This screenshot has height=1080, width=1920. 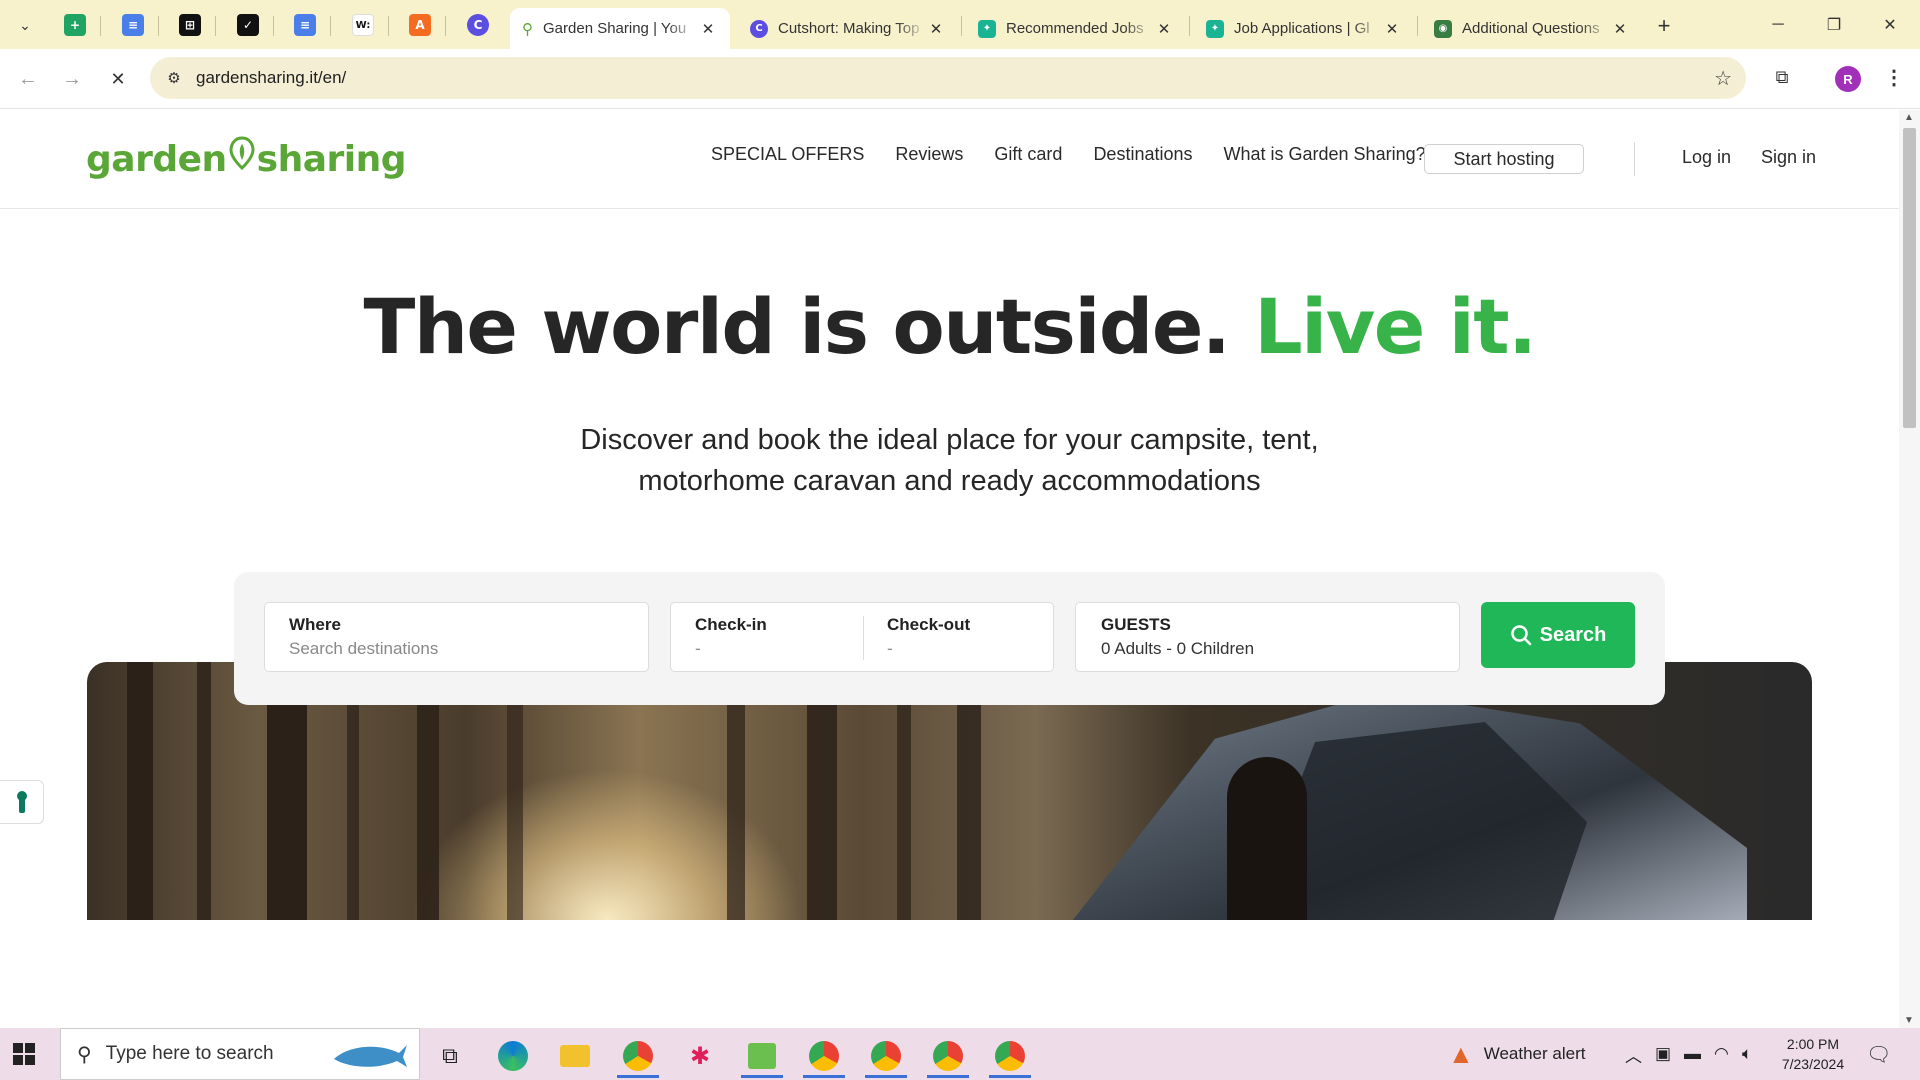 What do you see at coordinates (190, 25) in the screenshot?
I see `pinned-tab-app-black: ⊞` at bounding box center [190, 25].